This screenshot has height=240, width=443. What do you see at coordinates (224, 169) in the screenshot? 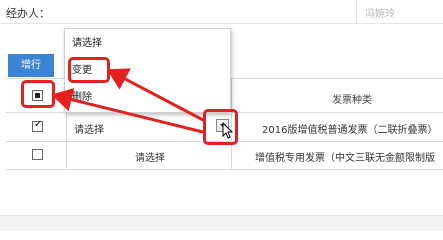
I see `row-divider` at bounding box center [224, 169].